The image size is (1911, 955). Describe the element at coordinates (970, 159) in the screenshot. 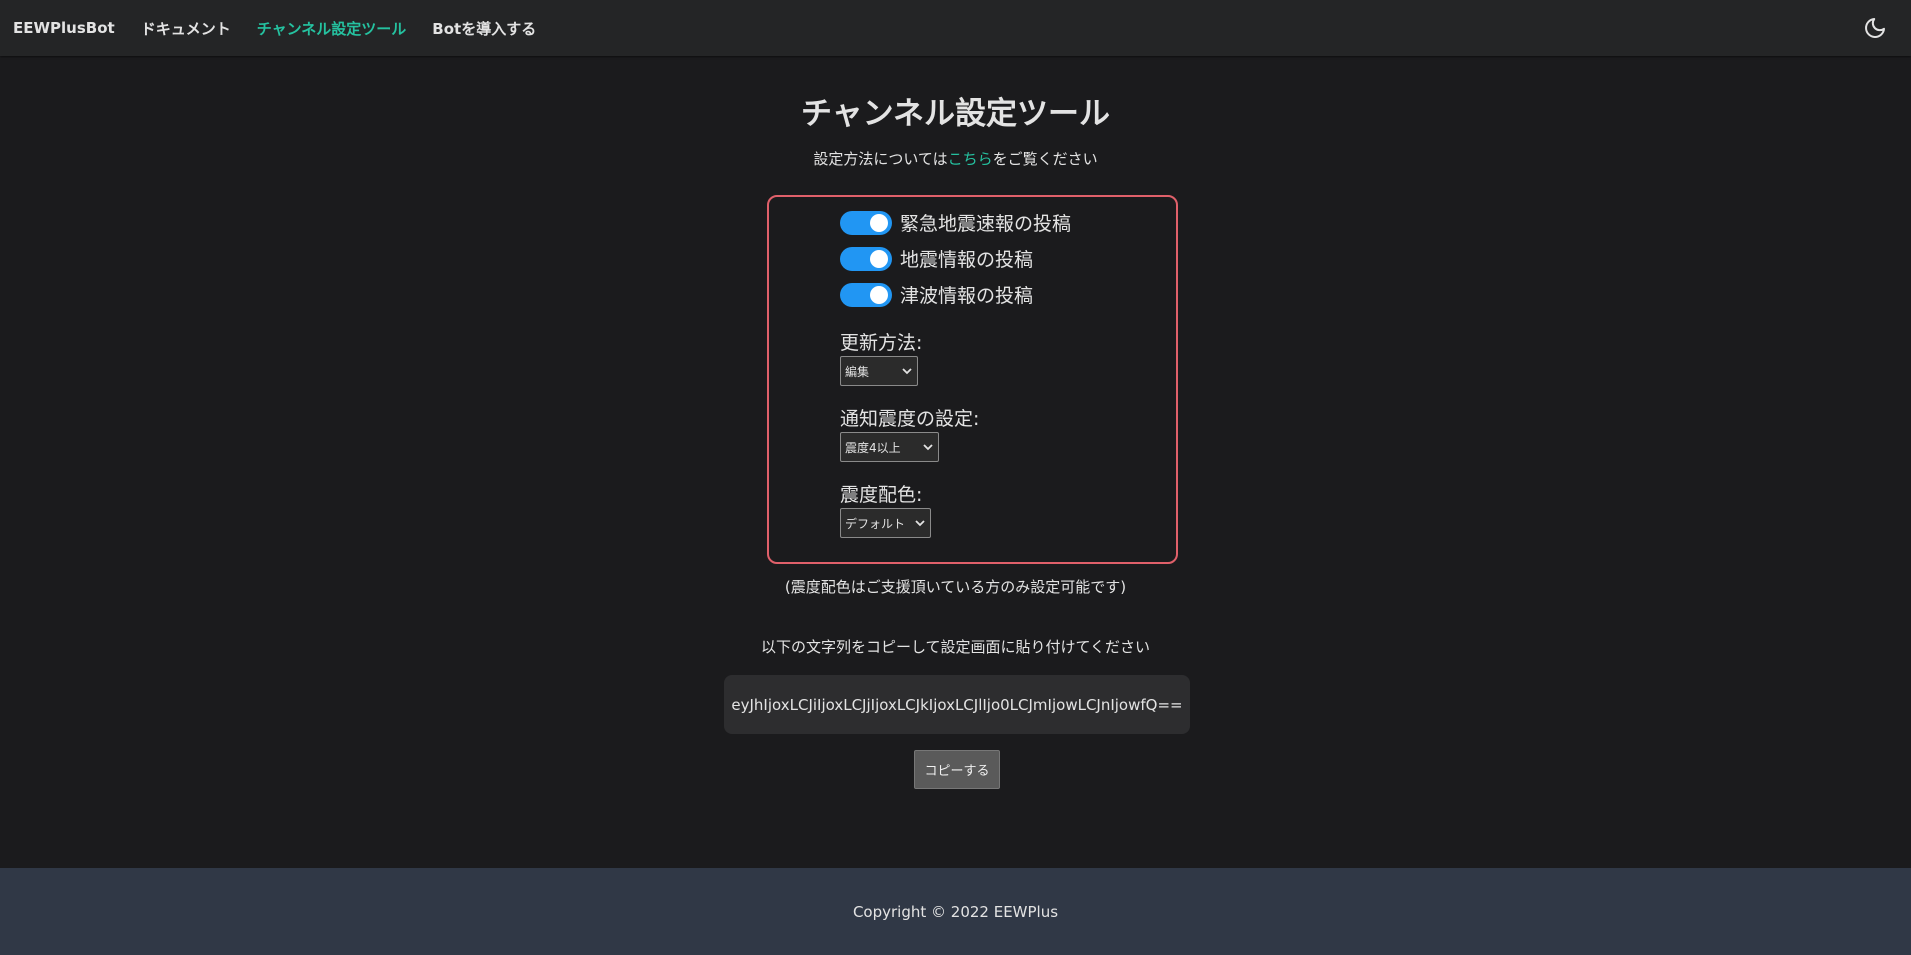

I see `intro-link: こちら` at that location.